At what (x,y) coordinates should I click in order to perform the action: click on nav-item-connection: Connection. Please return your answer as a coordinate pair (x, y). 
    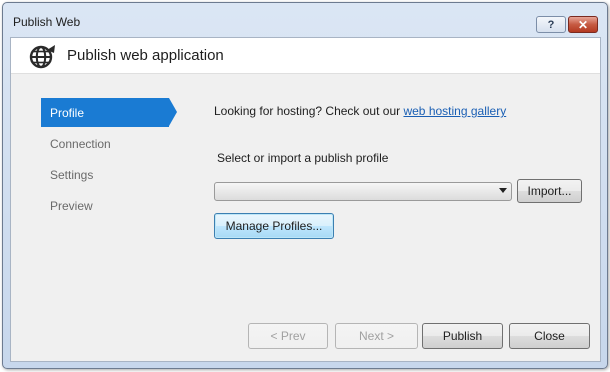
    Looking at the image, I should click on (105, 143).